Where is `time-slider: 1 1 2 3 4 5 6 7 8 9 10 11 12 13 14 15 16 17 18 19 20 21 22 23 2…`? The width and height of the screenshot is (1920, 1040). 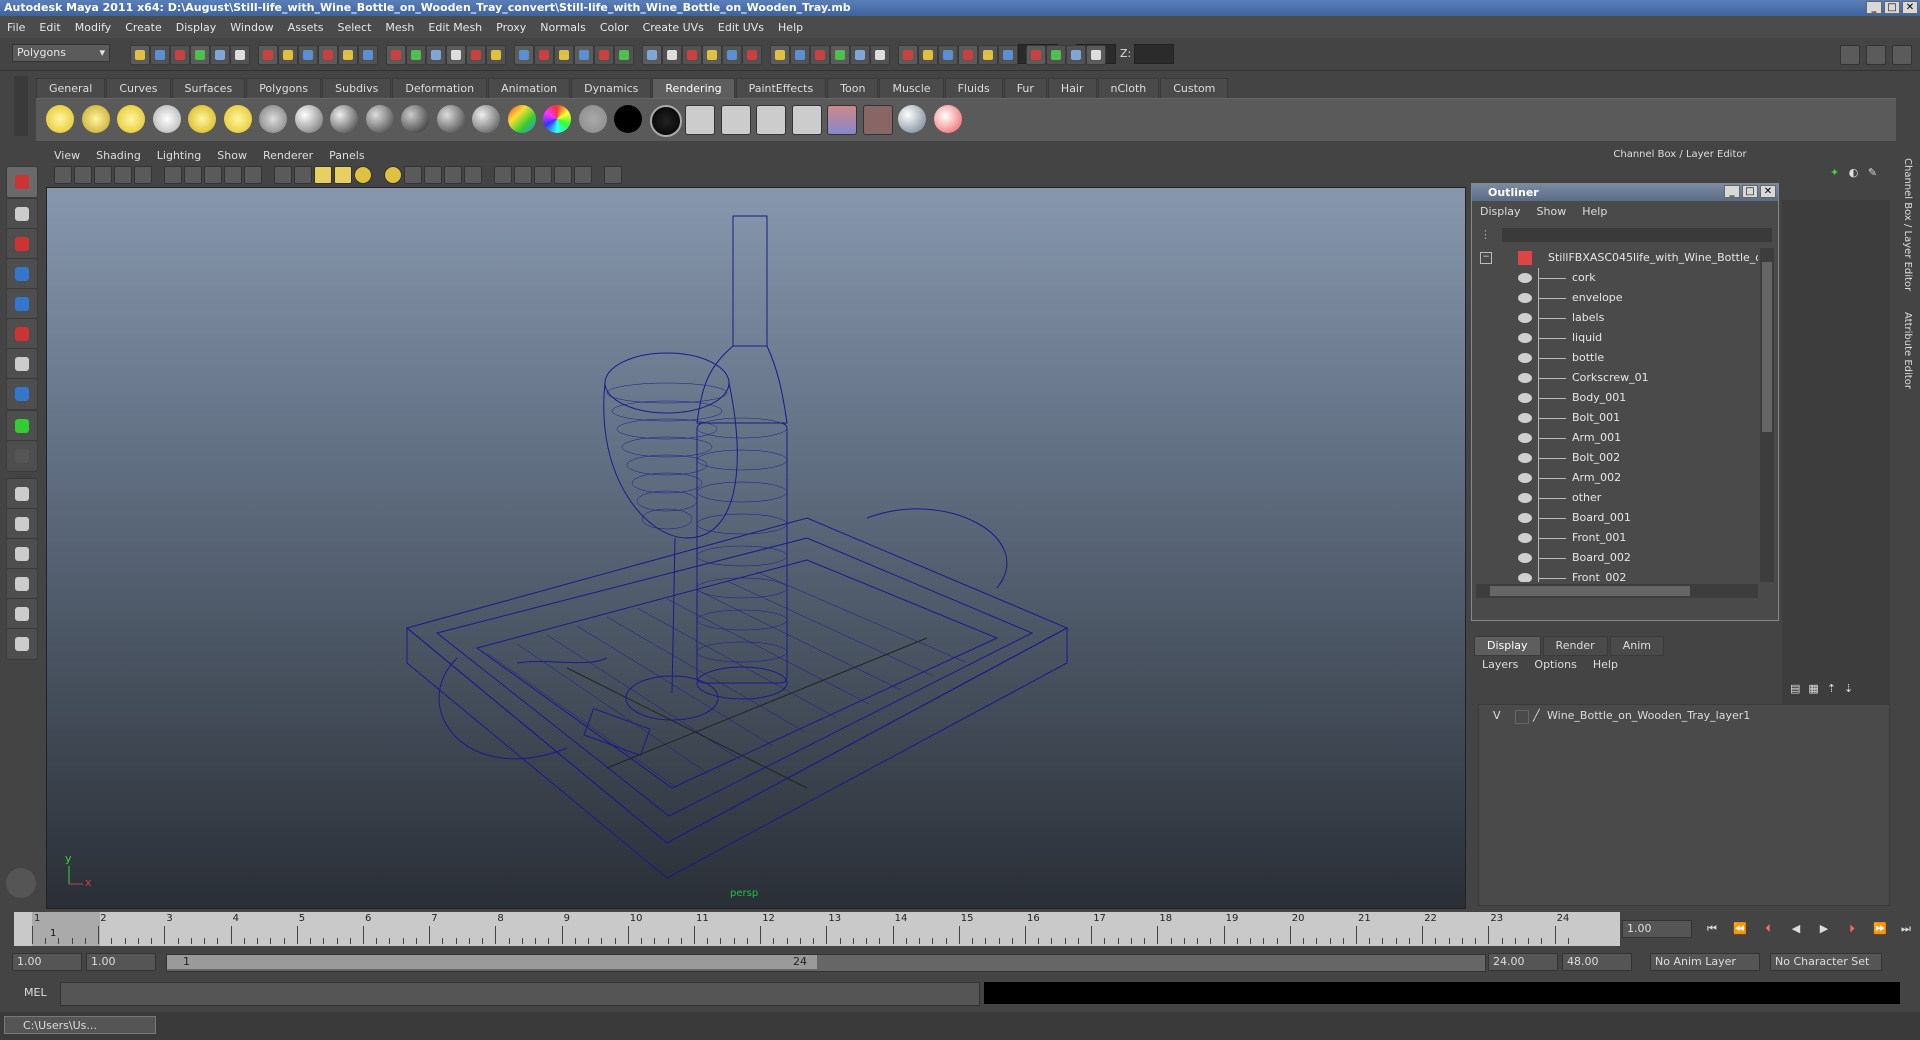 time-slider: 1 1 2 3 4 5 6 7 8 9 10 11 12 13 14 15 16 17 18 19 20 21 22 23 2… is located at coordinates (817, 929).